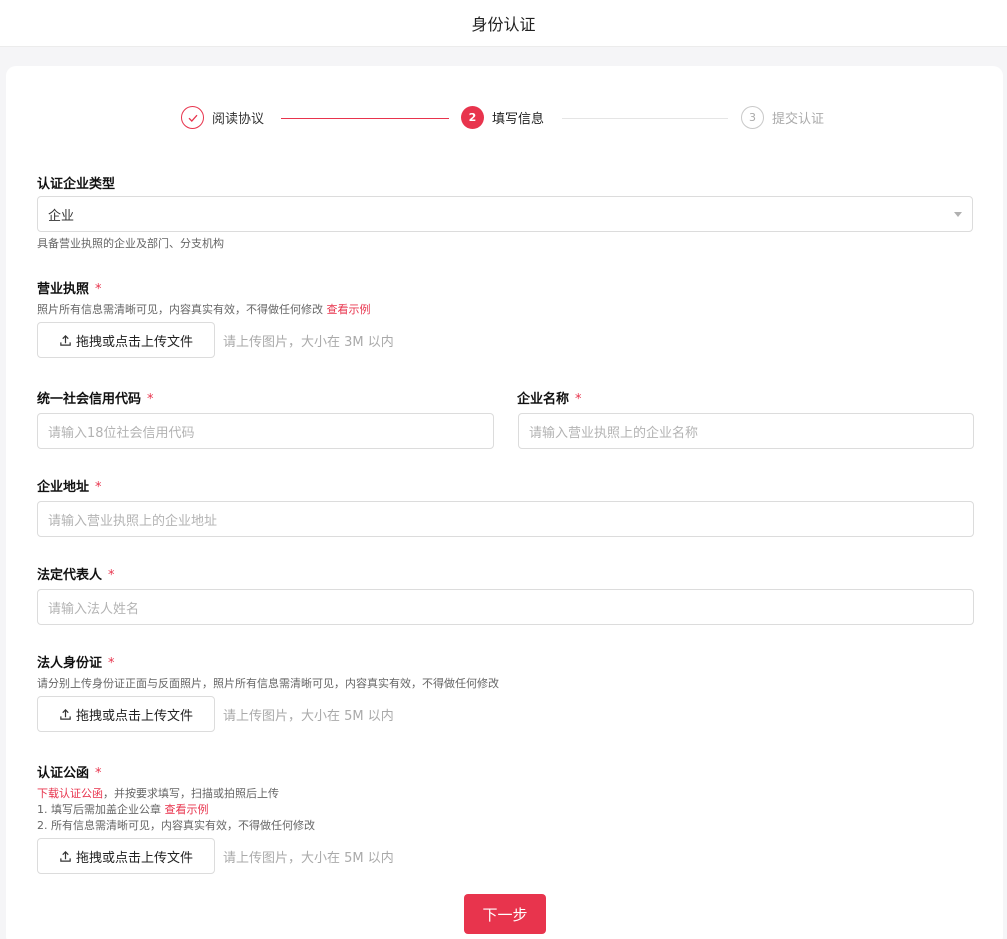 This screenshot has width=1007, height=939. Describe the element at coordinates (61, 216) in the screenshot. I see `company-type-value: 企业` at that location.